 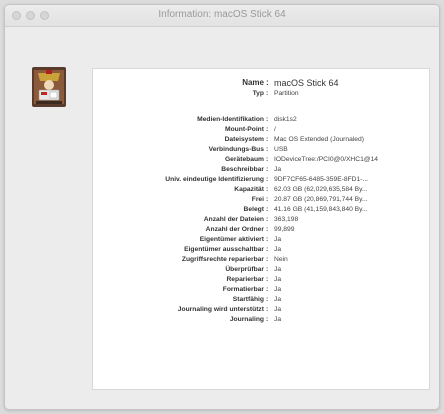 I want to click on info-label: Überprüfbar, so click(x=244, y=269).